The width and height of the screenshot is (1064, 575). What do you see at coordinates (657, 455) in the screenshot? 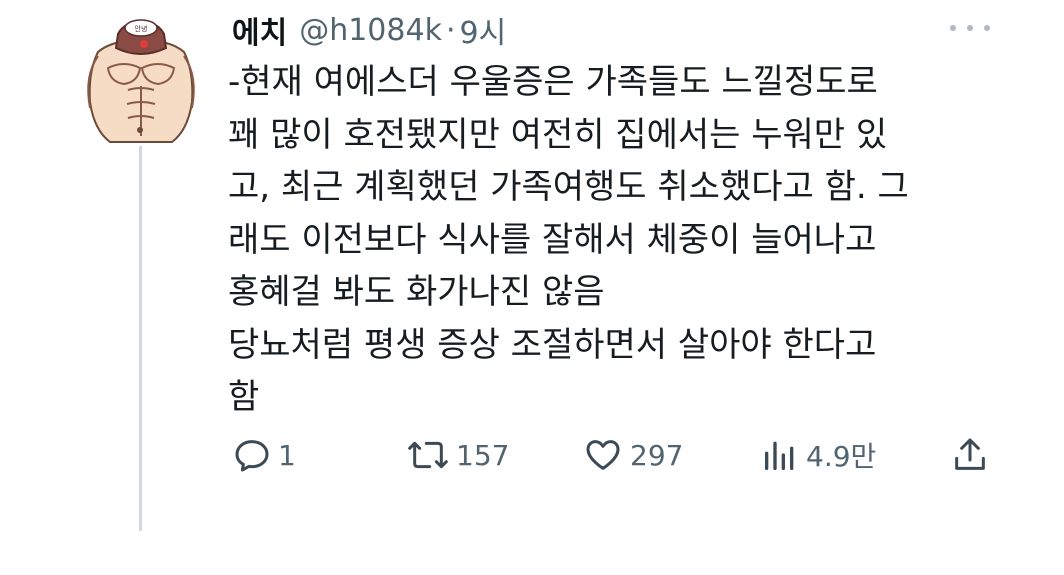
I see `like-count: 297` at bounding box center [657, 455].